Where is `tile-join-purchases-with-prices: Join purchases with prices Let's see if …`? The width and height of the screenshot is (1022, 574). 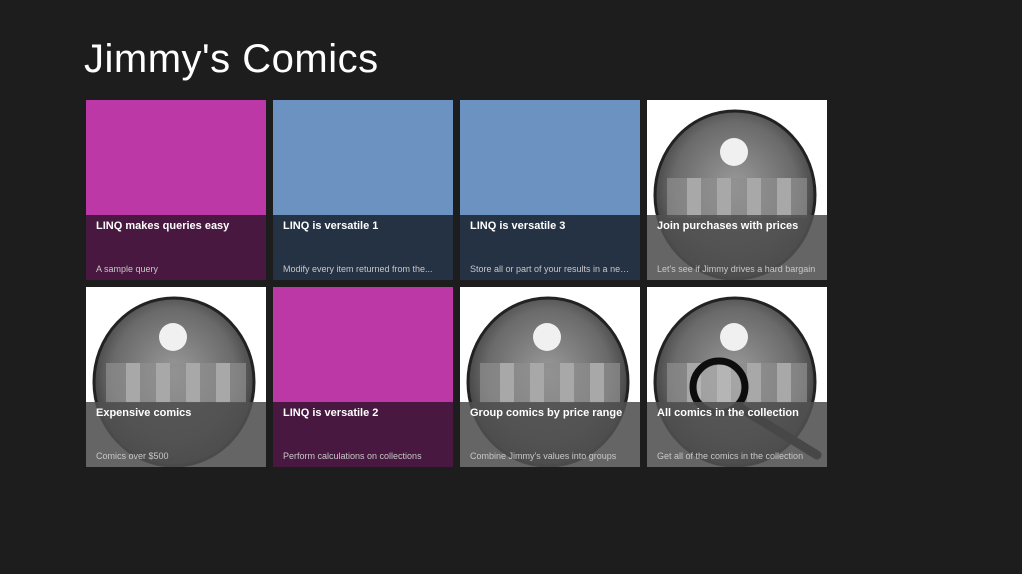 tile-join-purchases-with-prices: Join purchases with prices Let's see if … is located at coordinates (737, 190).